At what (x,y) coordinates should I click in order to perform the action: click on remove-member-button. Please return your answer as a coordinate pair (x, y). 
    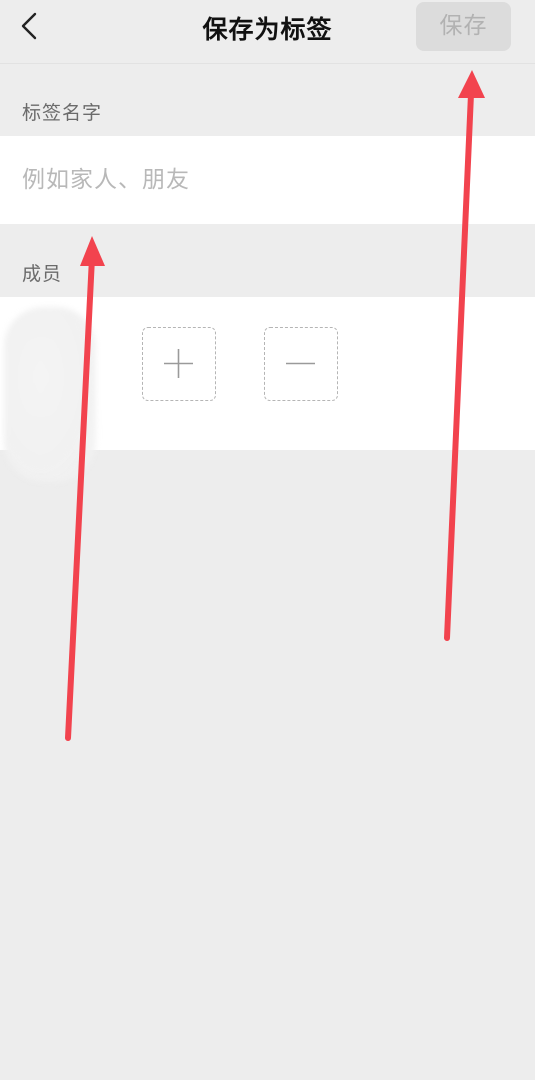
    Looking at the image, I should click on (301, 364).